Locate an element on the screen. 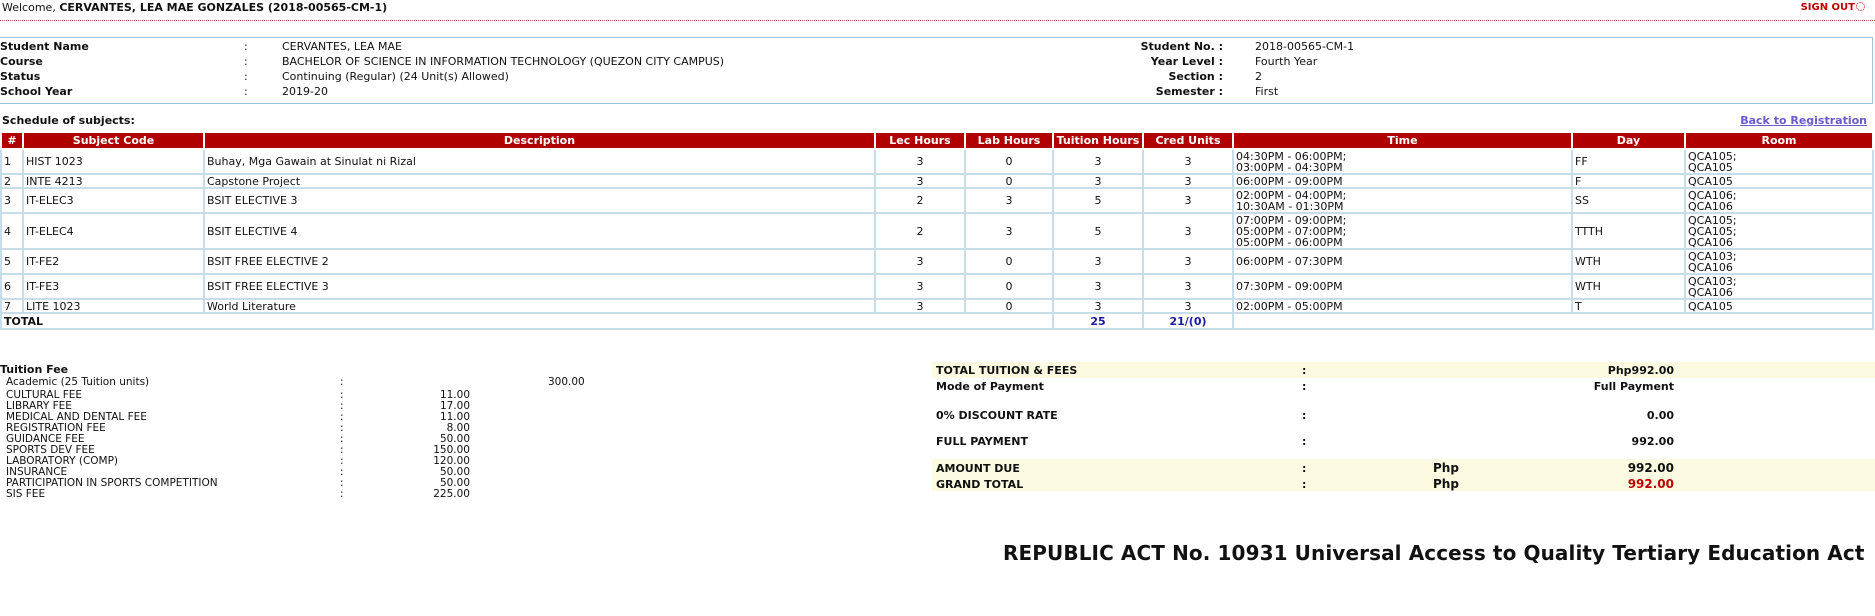 This screenshot has height=616, width=1875. schedule-time: 06:00PM - 09:00PM is located at coordinates (1402, 181).